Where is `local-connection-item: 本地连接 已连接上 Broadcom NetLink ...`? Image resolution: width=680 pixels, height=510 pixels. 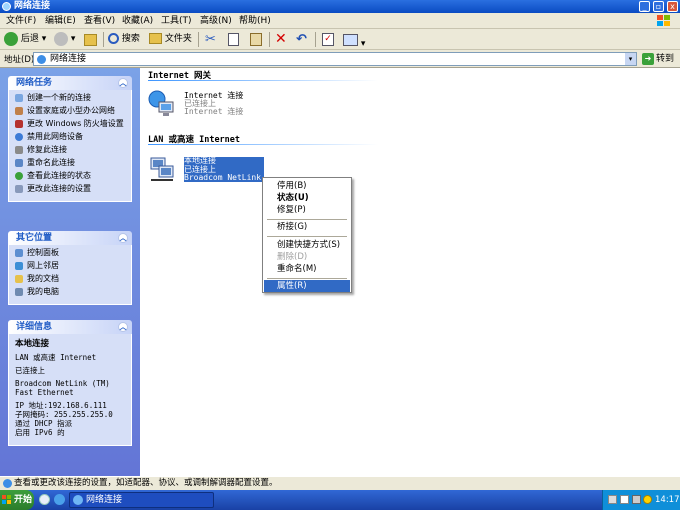 local-connection-item: 本地连接 已连接上 Broadcom NetLink ... is located at coordinates (208, 173).